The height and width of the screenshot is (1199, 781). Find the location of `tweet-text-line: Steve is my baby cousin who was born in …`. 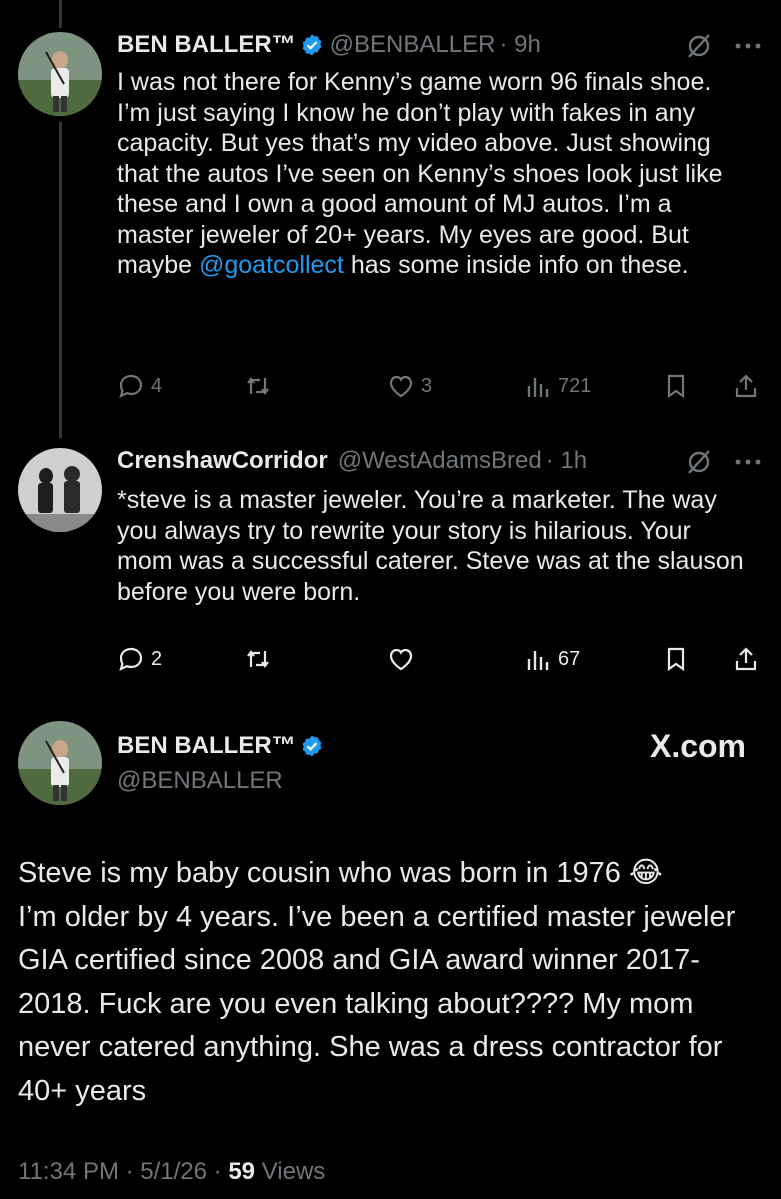

tweet-text-line: Steve is my baby cousin who was born in … is located at coordinates (319, 873).